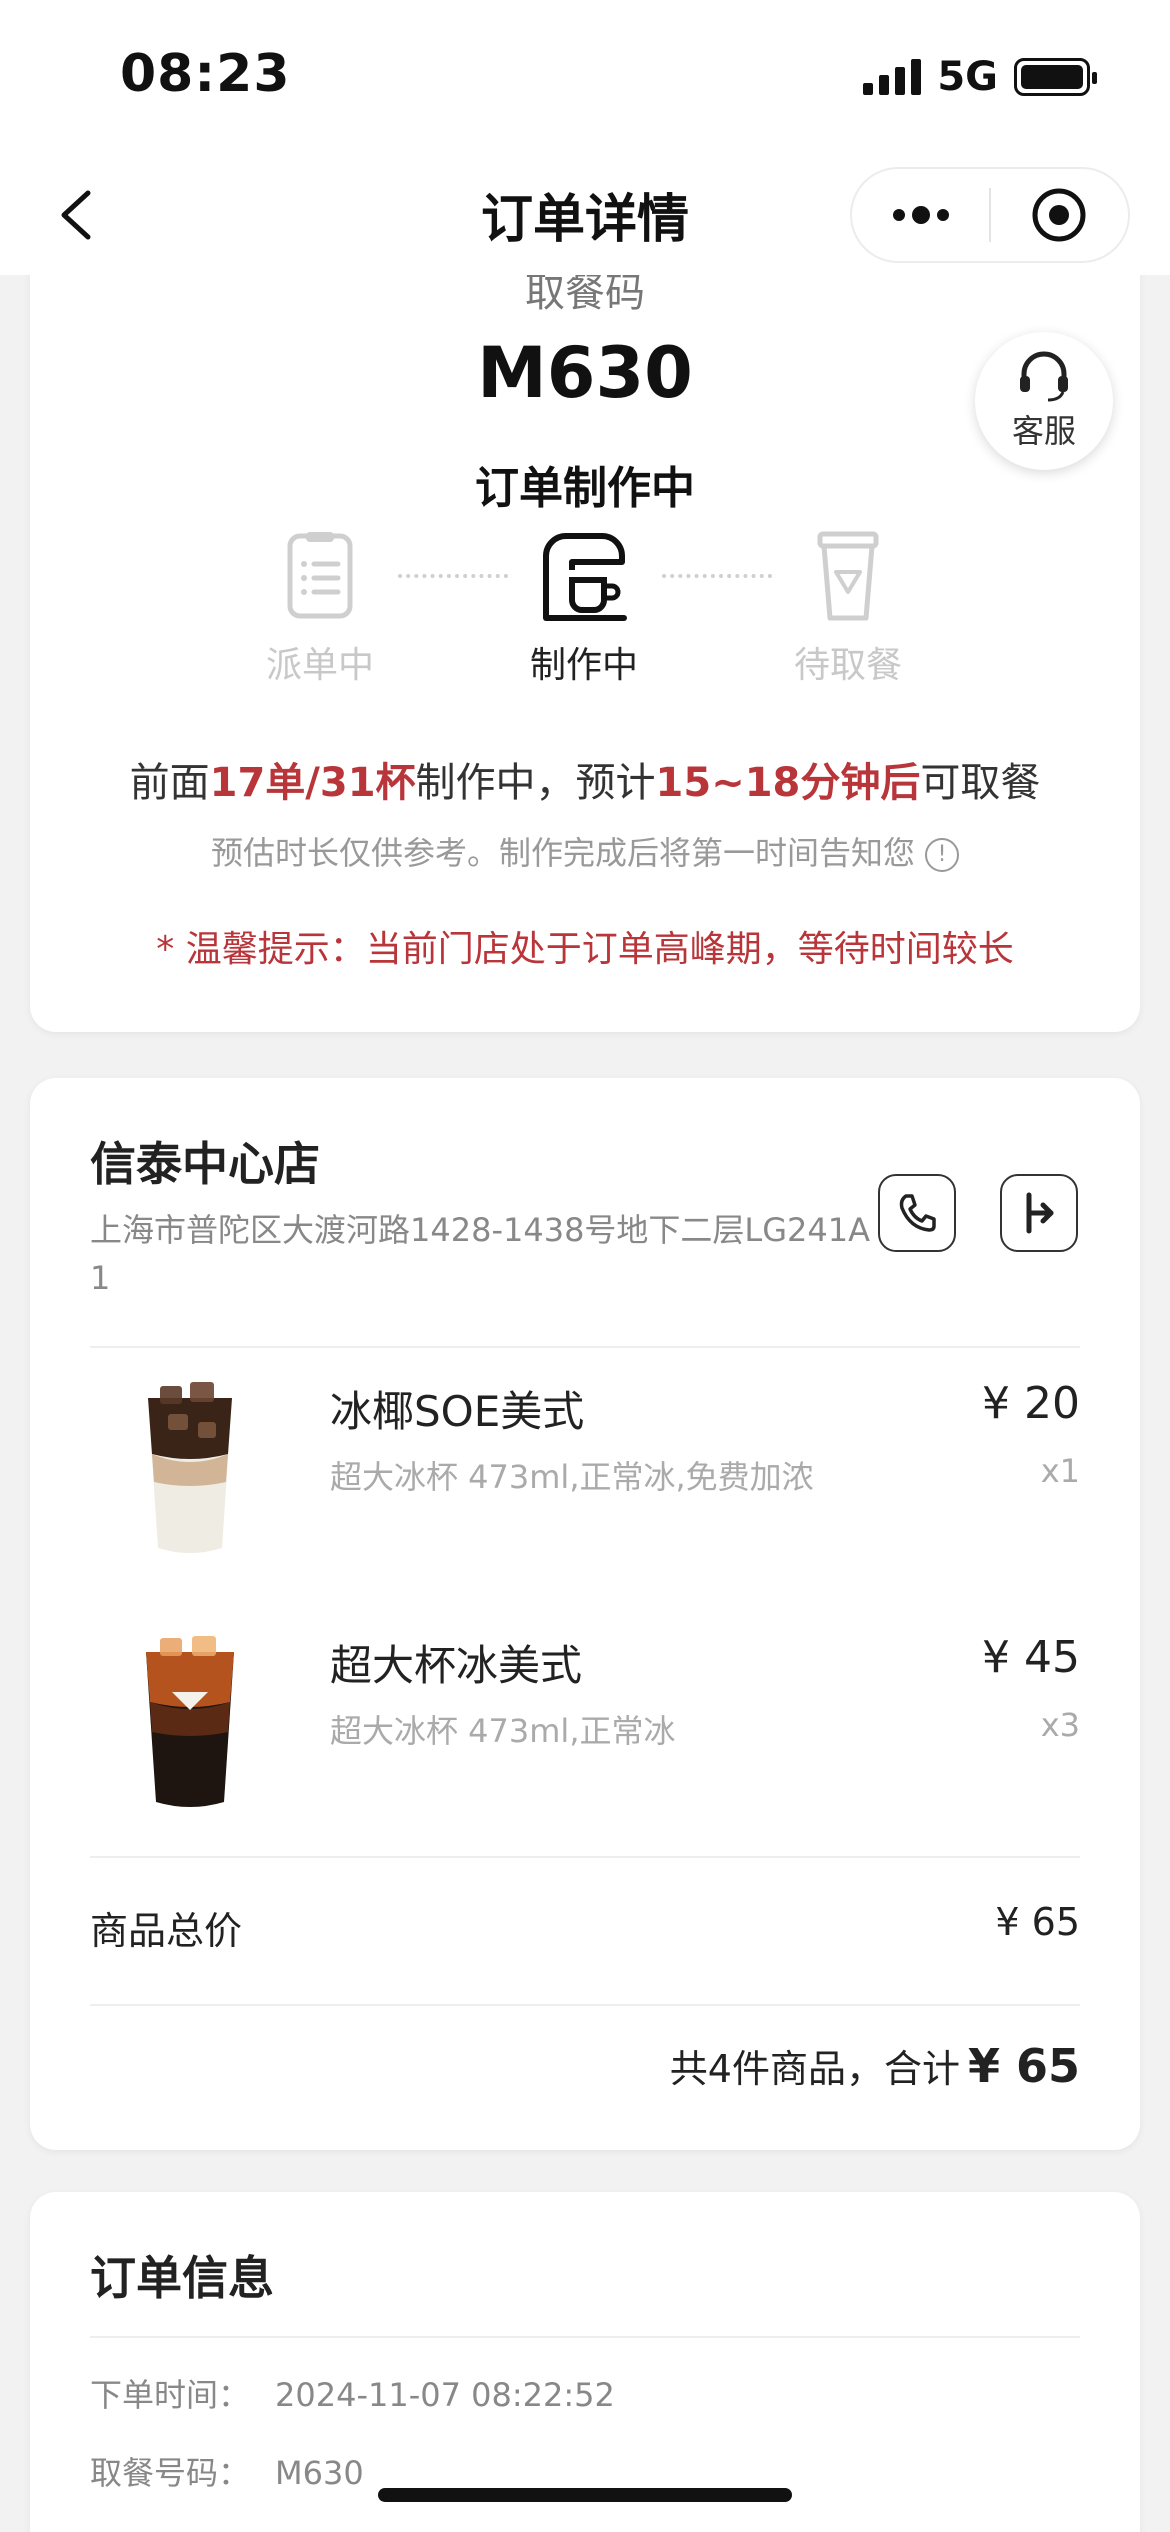  What do you see at coordinates (585, 77) in the screenshot?
I see `status-bar: 08:23 5G` at bounding box center [585, 77].